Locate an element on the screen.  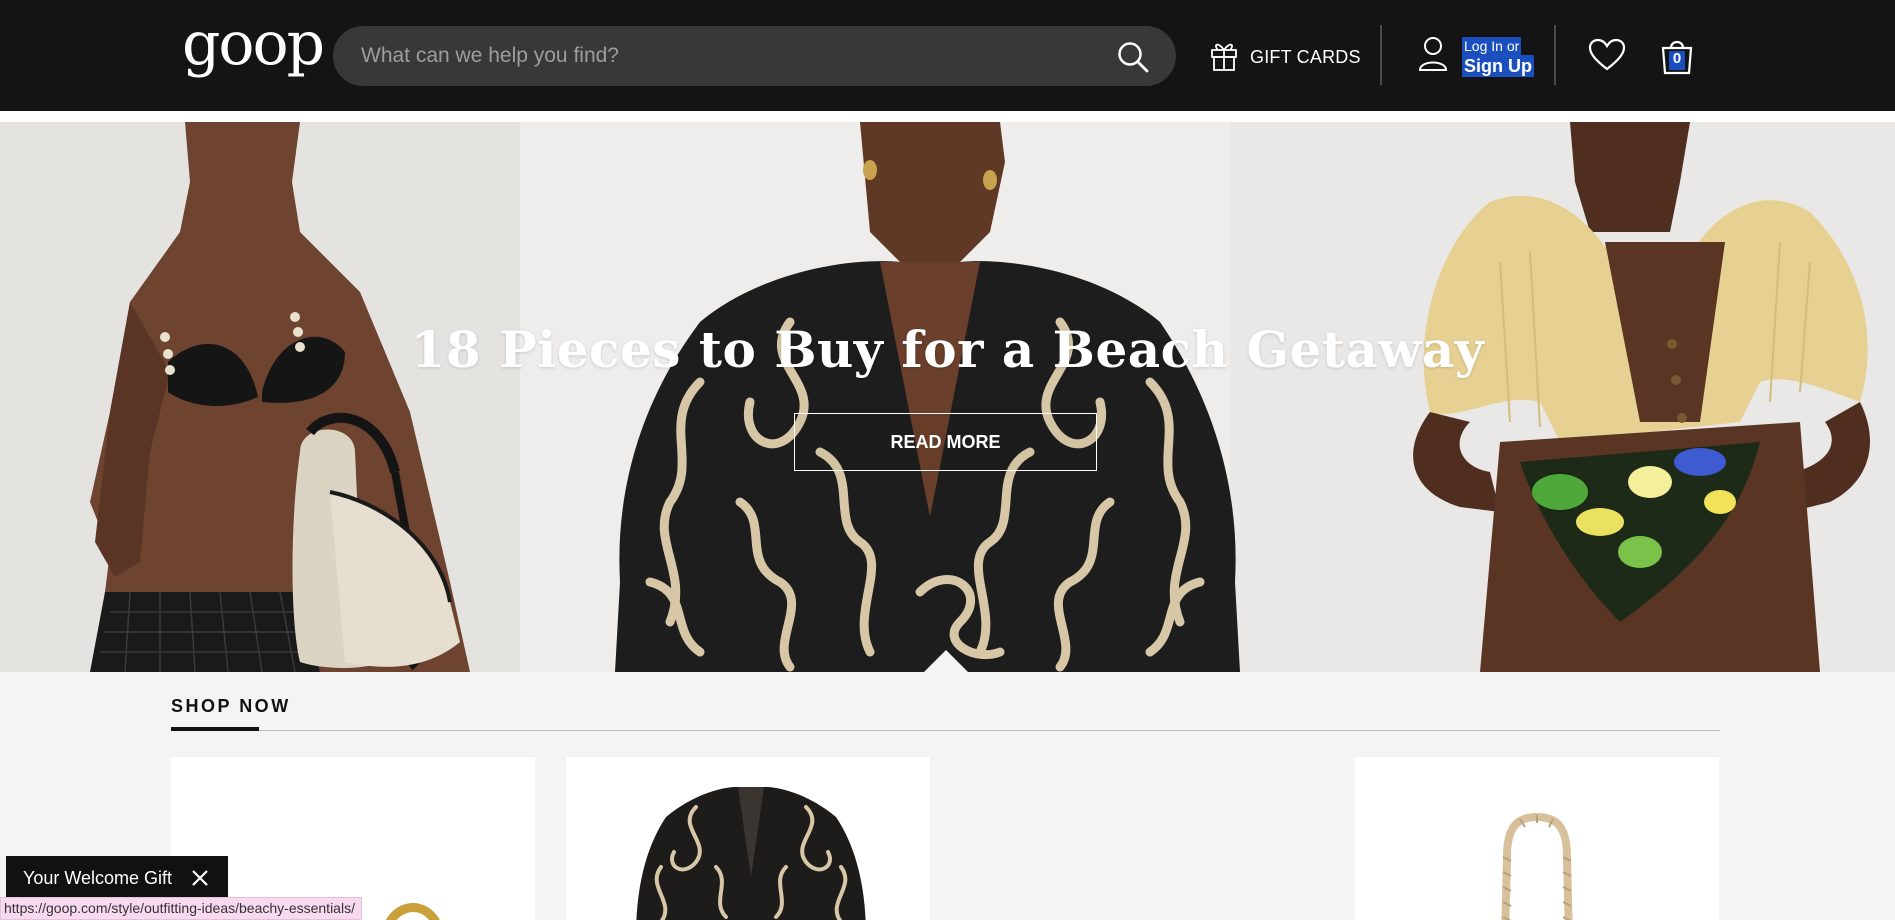
search-input is located at coordinates (731, 56).